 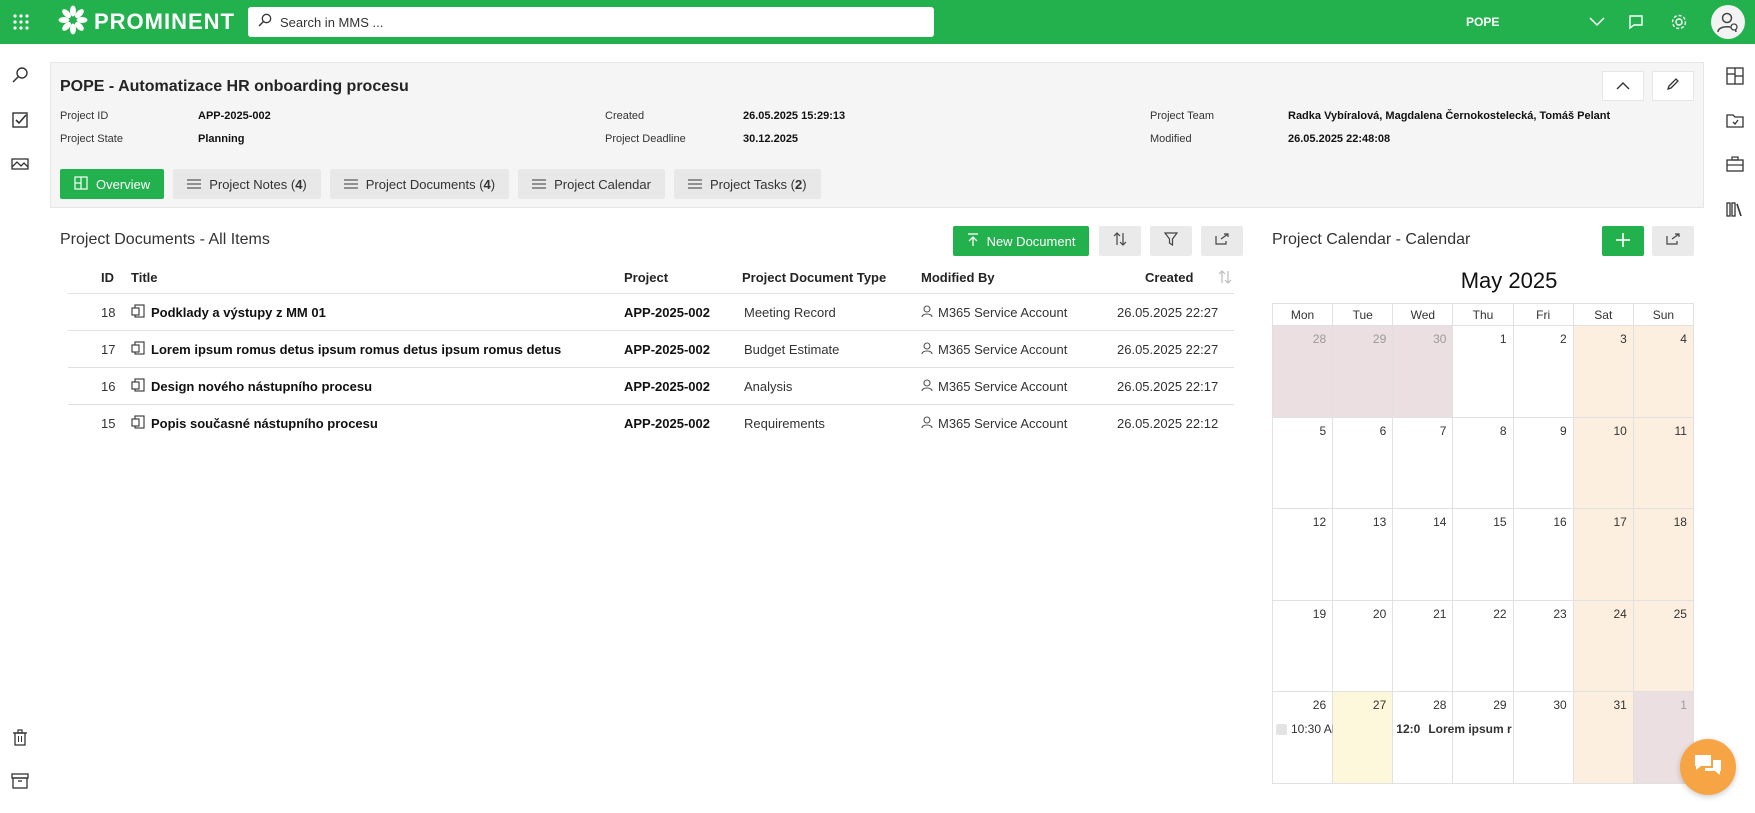 I want to click on calendar-day: 19, so click(x=1303, y=646).